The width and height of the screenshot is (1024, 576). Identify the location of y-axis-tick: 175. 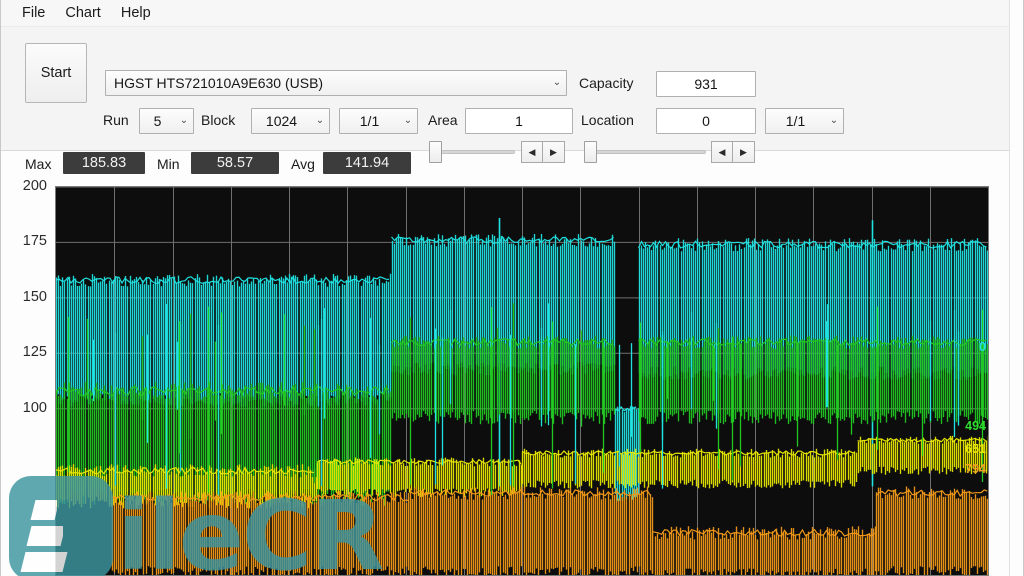
(34, 241).